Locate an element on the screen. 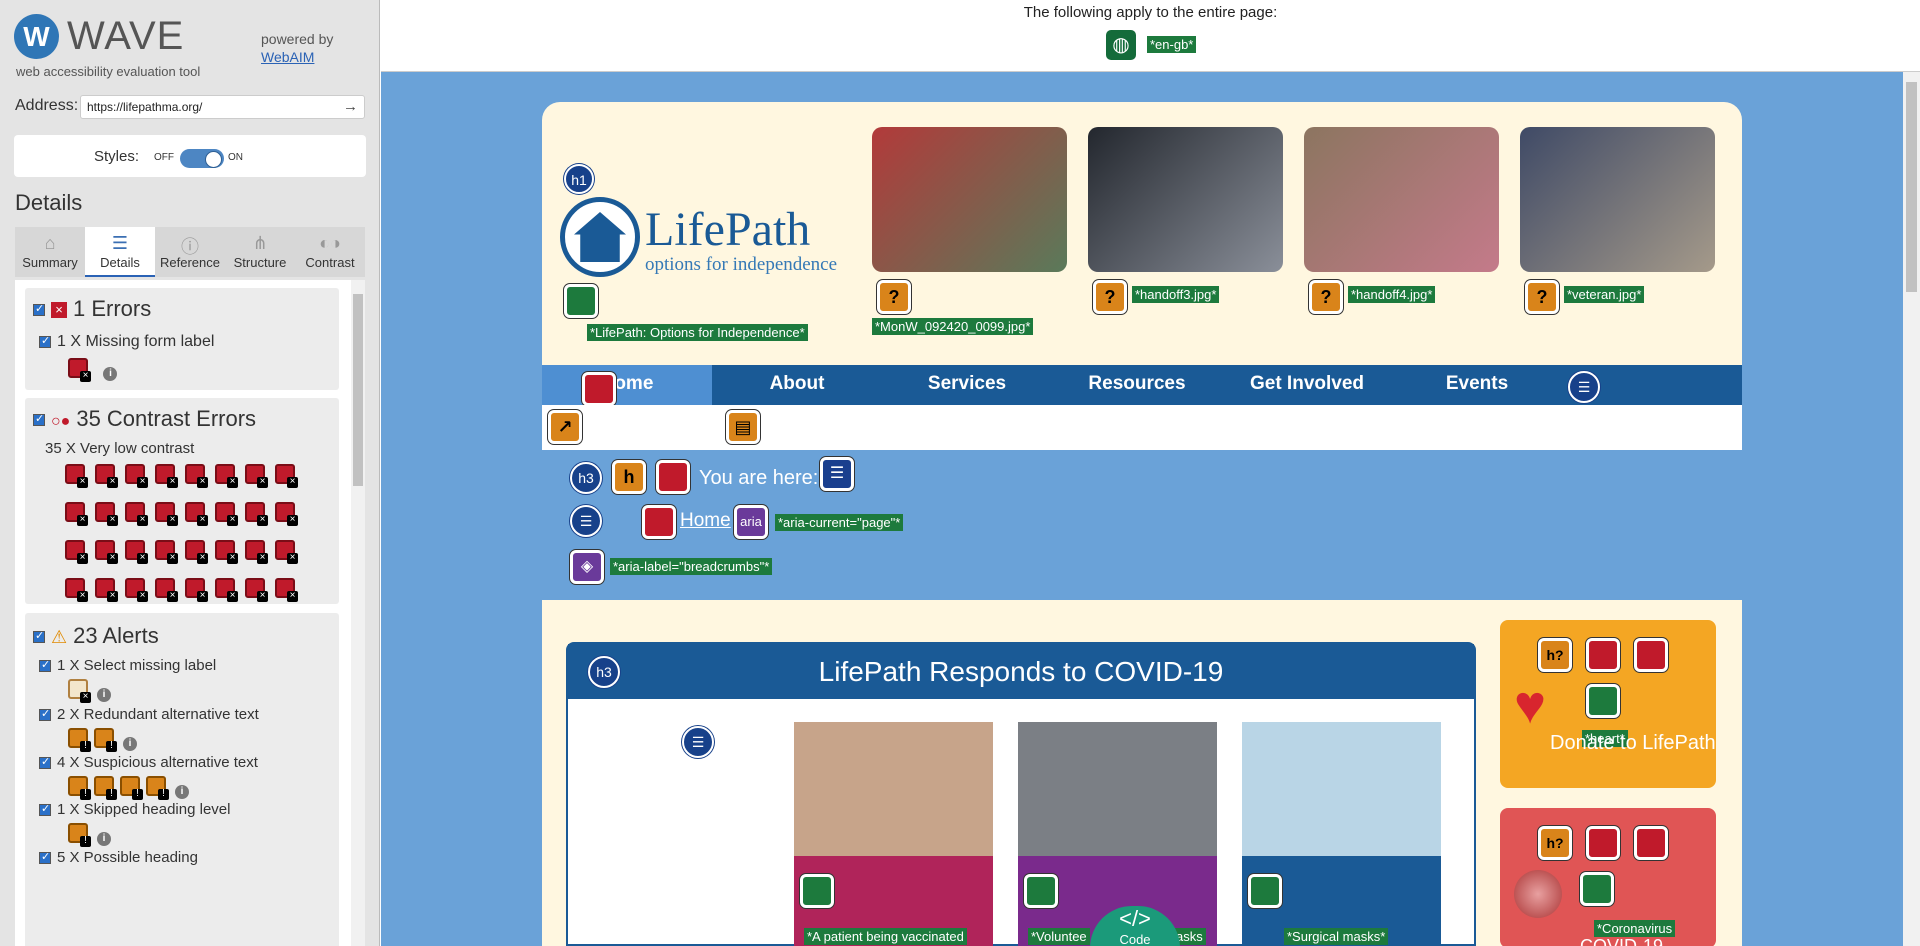  h1-icon: h1 is located at coordinates (579, 179).